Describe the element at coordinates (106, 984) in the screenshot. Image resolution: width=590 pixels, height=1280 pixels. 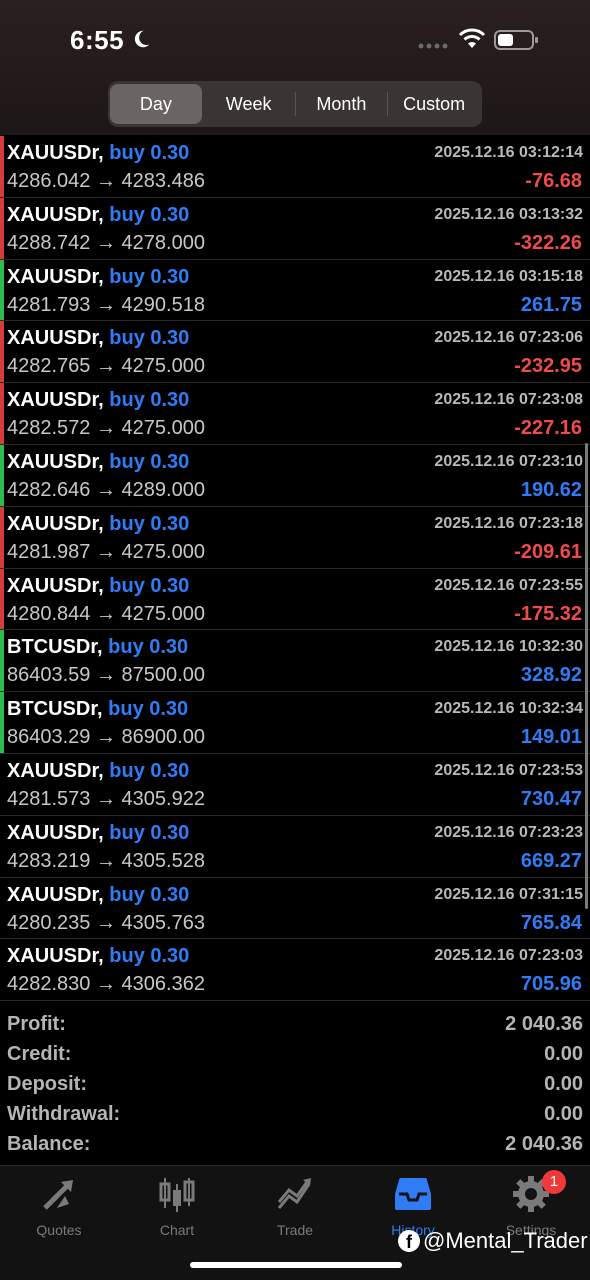
I see `deal-prices: 4282.830 → 4306.362` at that location.